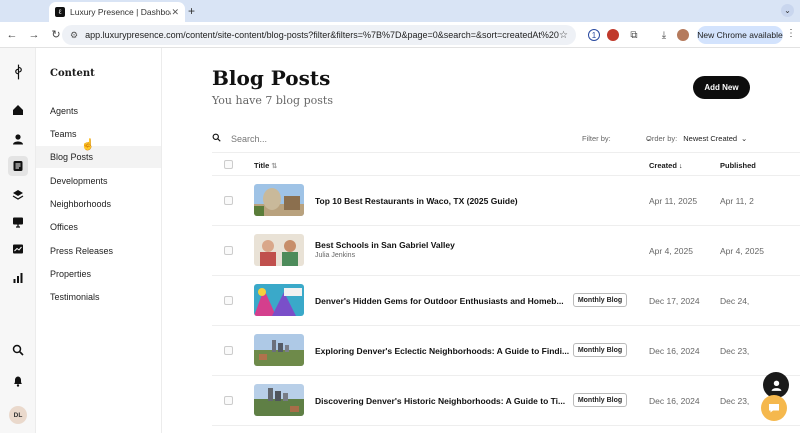  What do you see at coordinates (664, 35) in the screenshot?
I see `download-icon: ⤓` at bounding box center [664, 35].